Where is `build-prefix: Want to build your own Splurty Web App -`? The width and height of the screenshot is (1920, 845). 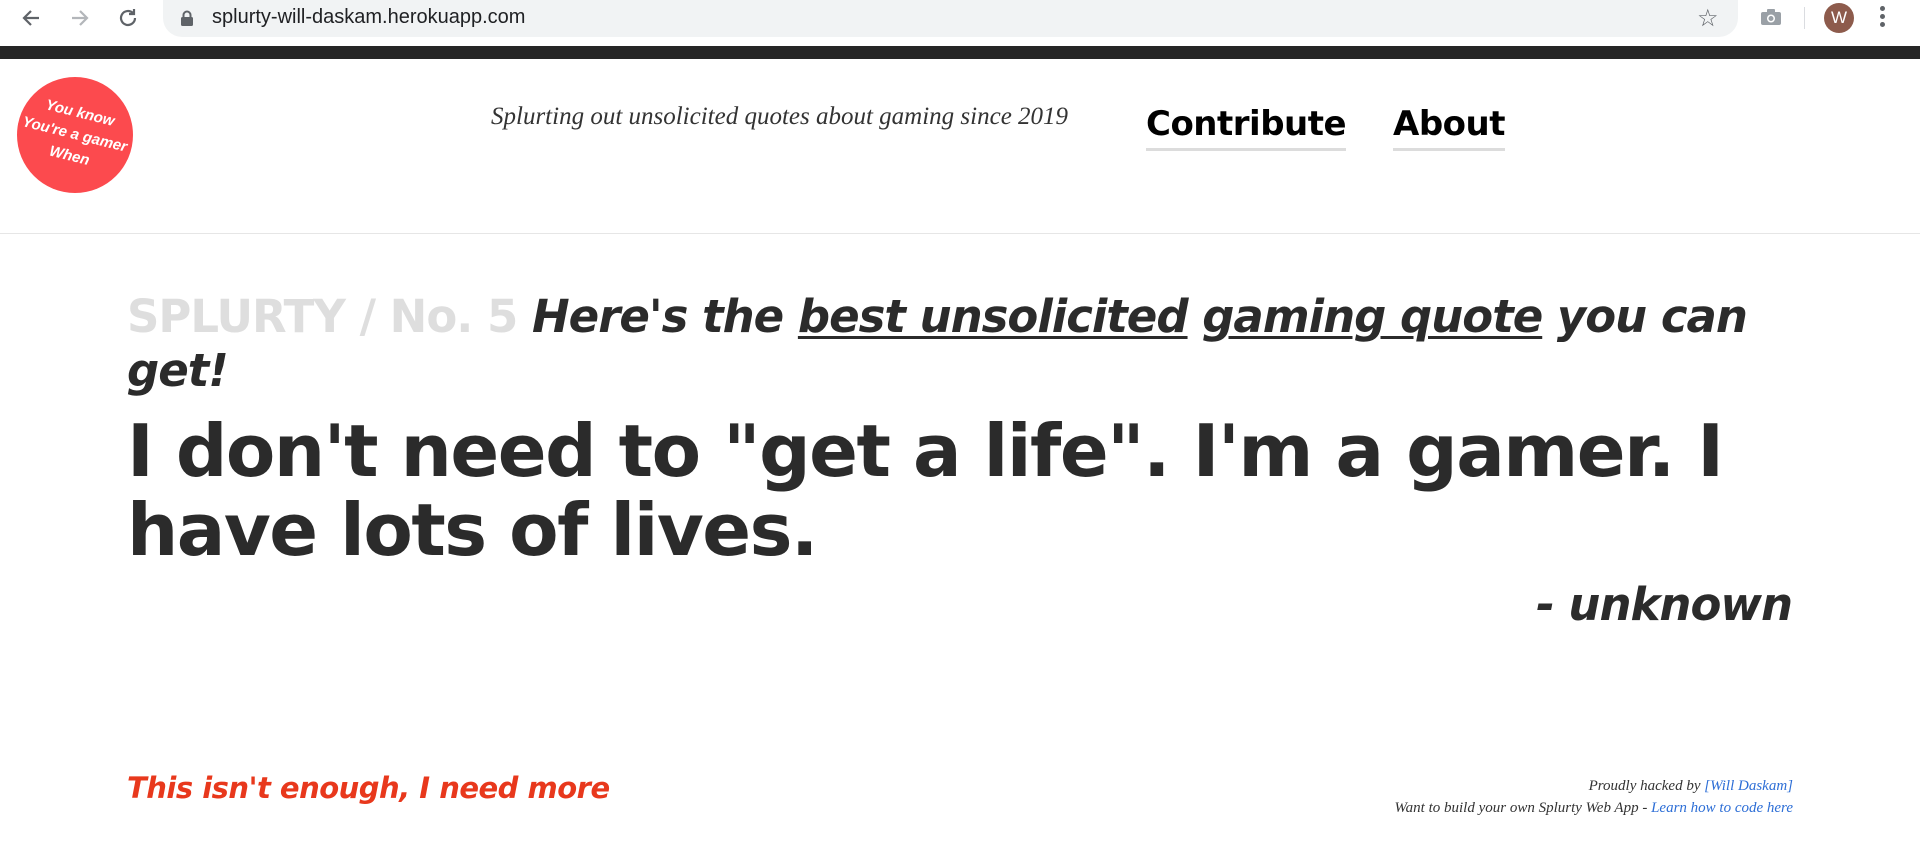
build-prefix: Want to build your own Splurty Web App - is located at coordinates (1523, 808).